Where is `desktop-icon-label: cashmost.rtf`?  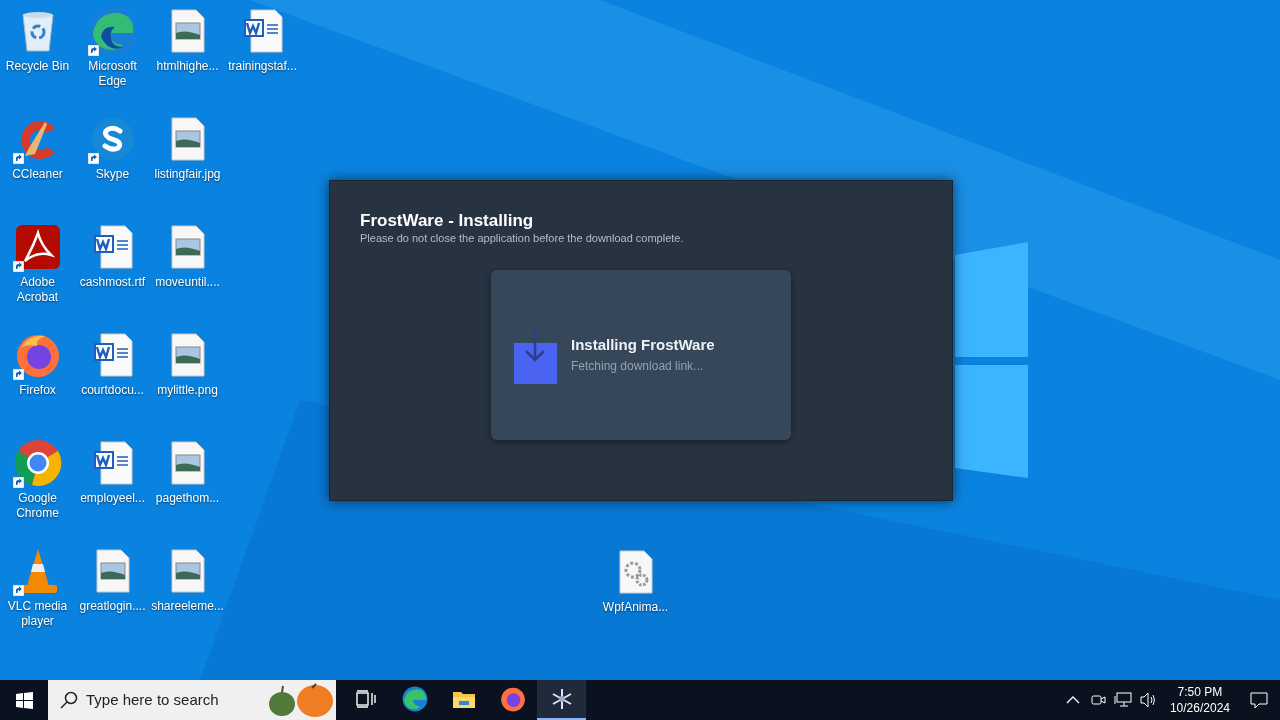
desktop-icon-label: cashmost.rtf is located at coordinates (112, 282).